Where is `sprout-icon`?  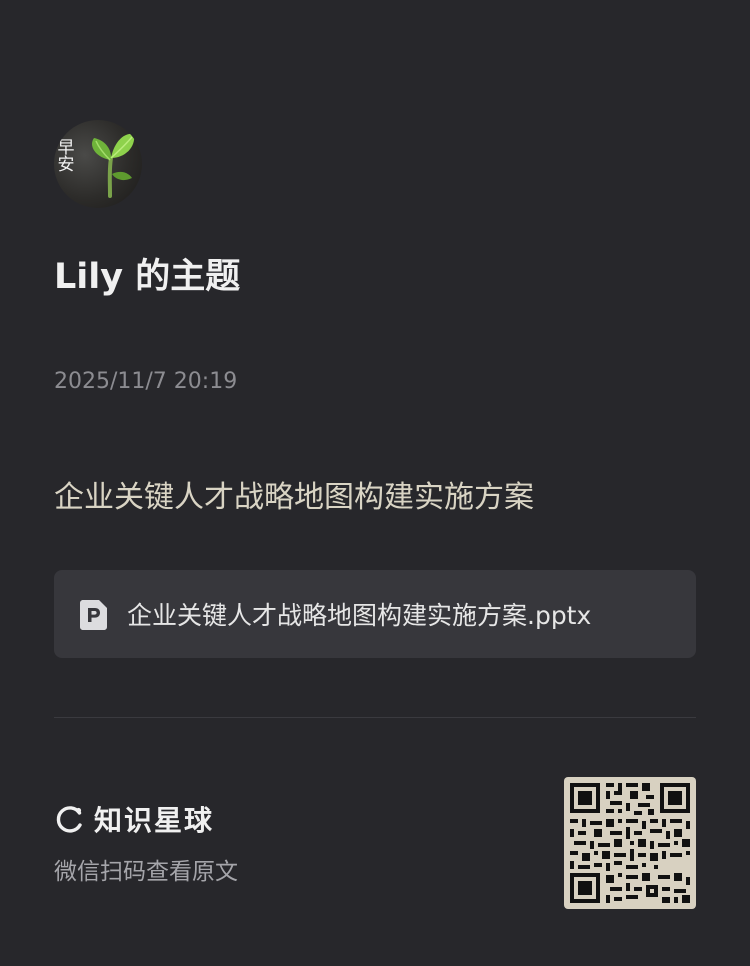 sprout-icon is located at coordinates (113, 165).